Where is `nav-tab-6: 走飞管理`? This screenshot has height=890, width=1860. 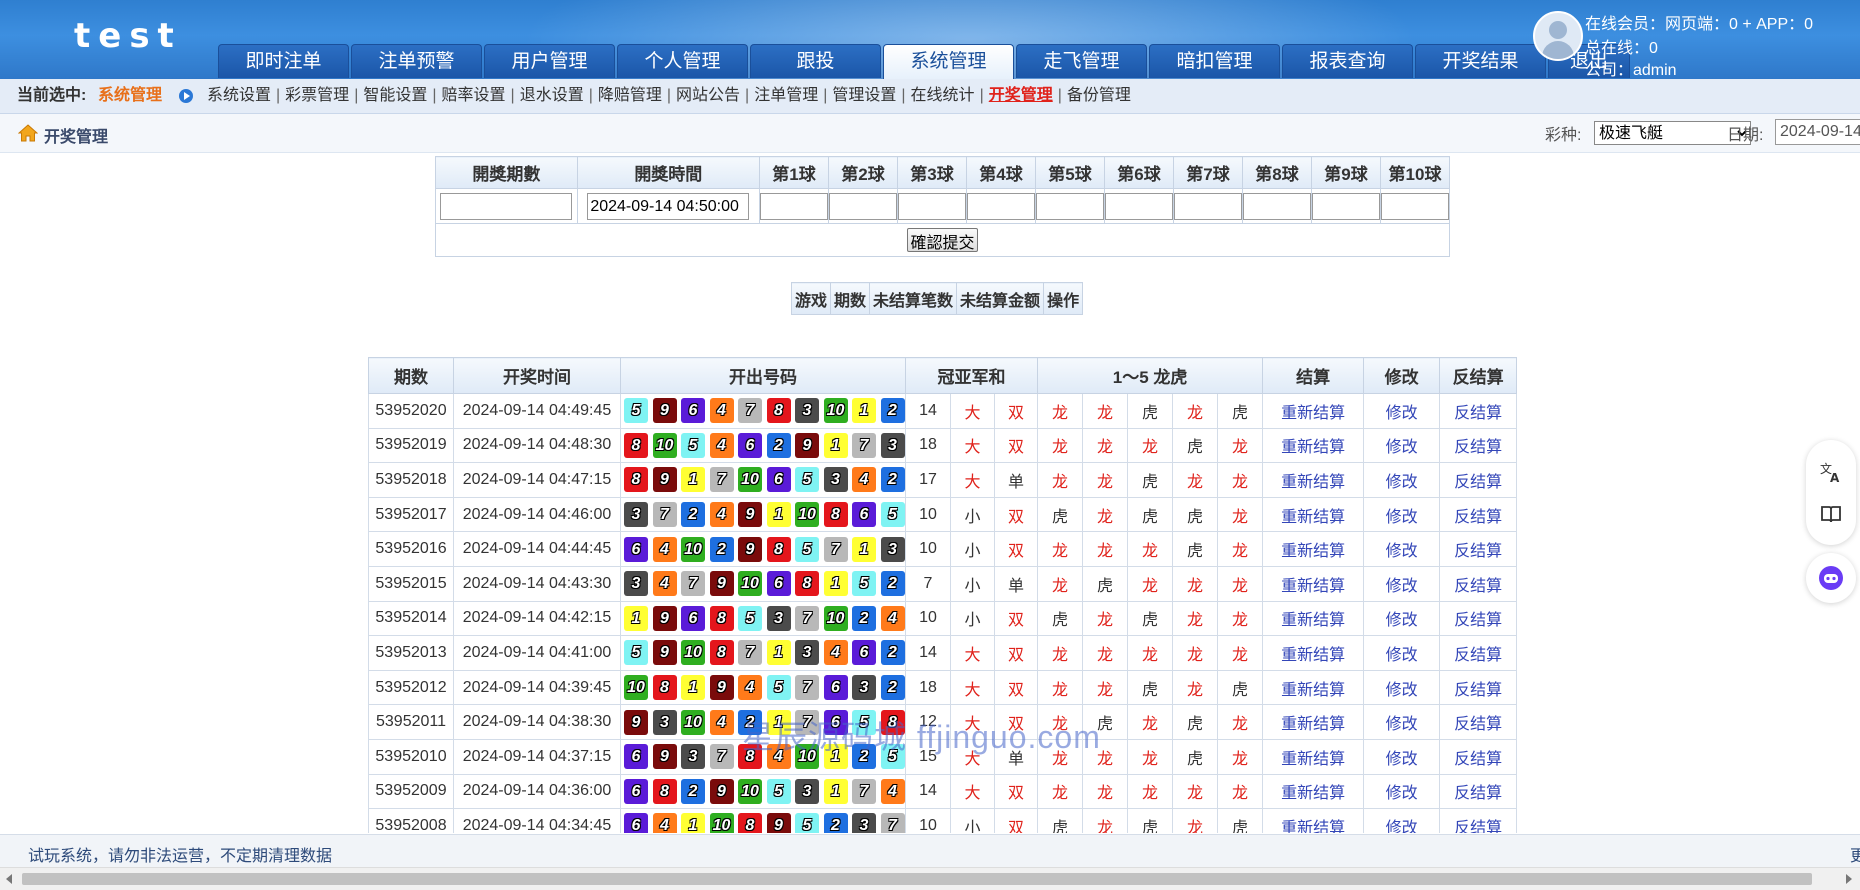 nav-tab-6: 走飞管理 is located at coordinates (1081, 61).